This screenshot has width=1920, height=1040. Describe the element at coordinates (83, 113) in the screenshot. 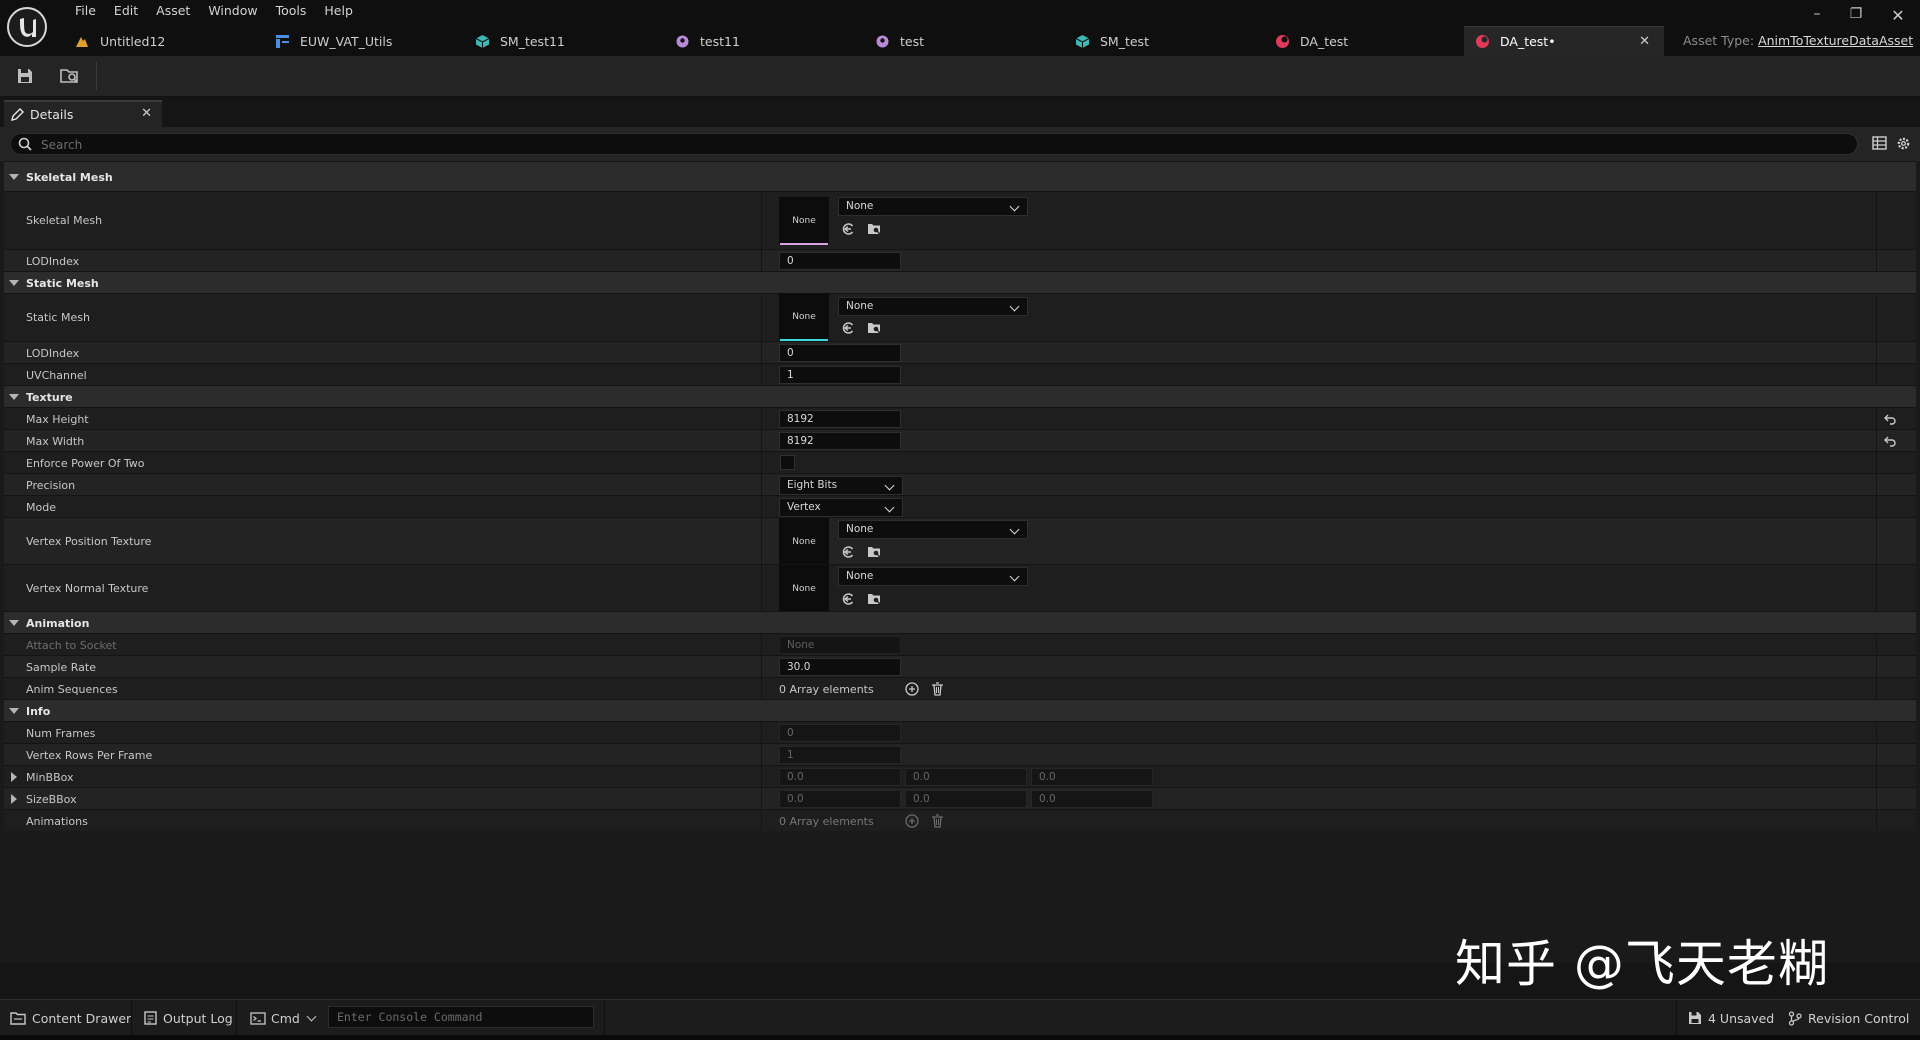

I see `details-tab: Details ✕` at that location.